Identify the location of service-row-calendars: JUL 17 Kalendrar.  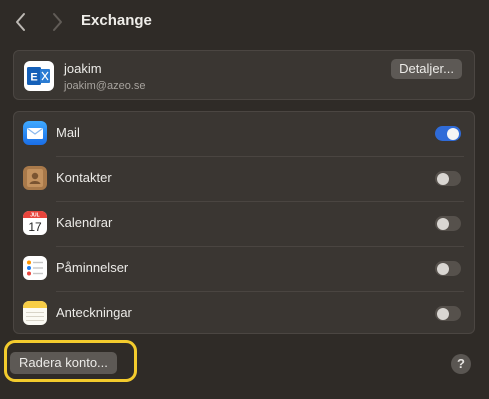
(244, 224).